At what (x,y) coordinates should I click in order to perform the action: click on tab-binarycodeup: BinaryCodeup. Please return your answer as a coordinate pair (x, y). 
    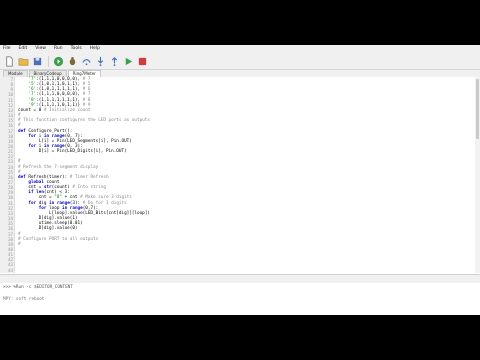
    Looking at the image, I should click on (47, 73).